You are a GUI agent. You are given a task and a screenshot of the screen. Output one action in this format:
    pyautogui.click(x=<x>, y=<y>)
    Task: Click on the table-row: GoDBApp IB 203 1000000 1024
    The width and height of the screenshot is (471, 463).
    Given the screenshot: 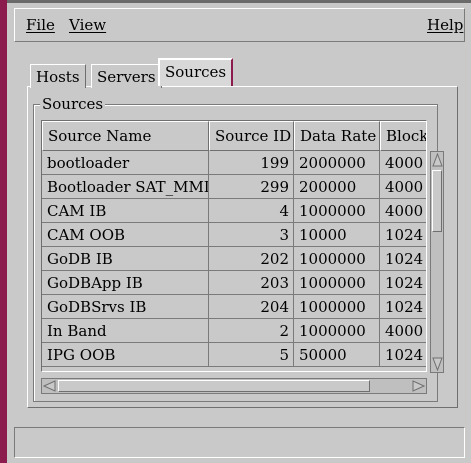 What is the action you would take?
    pyautogui.click(x=234, y=283)
    